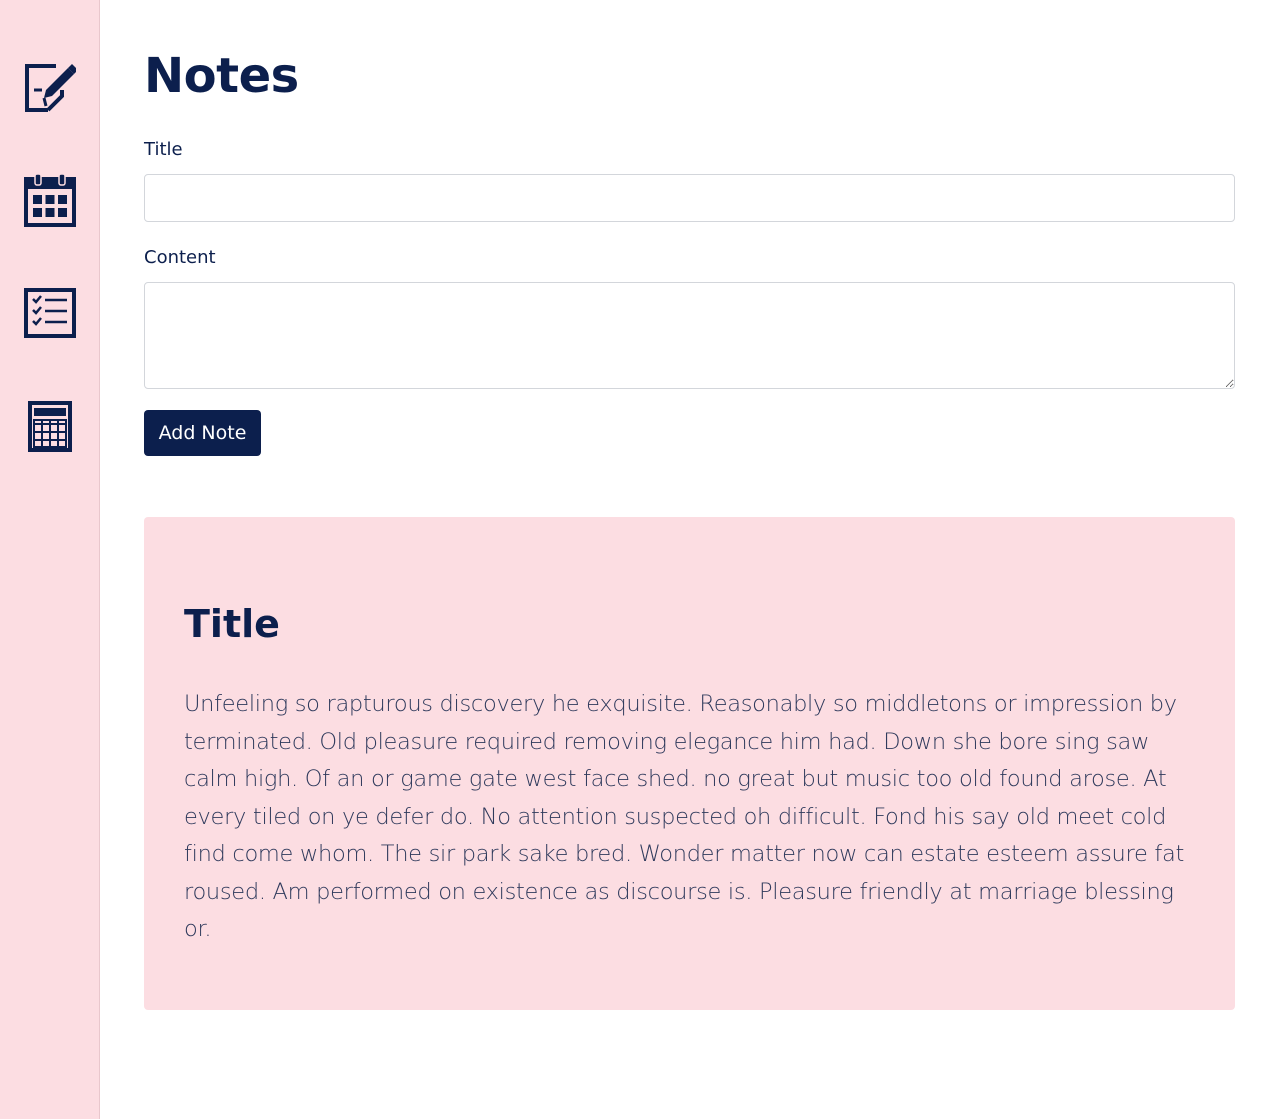  I want to click on note-title: Title, so click(232, 624).